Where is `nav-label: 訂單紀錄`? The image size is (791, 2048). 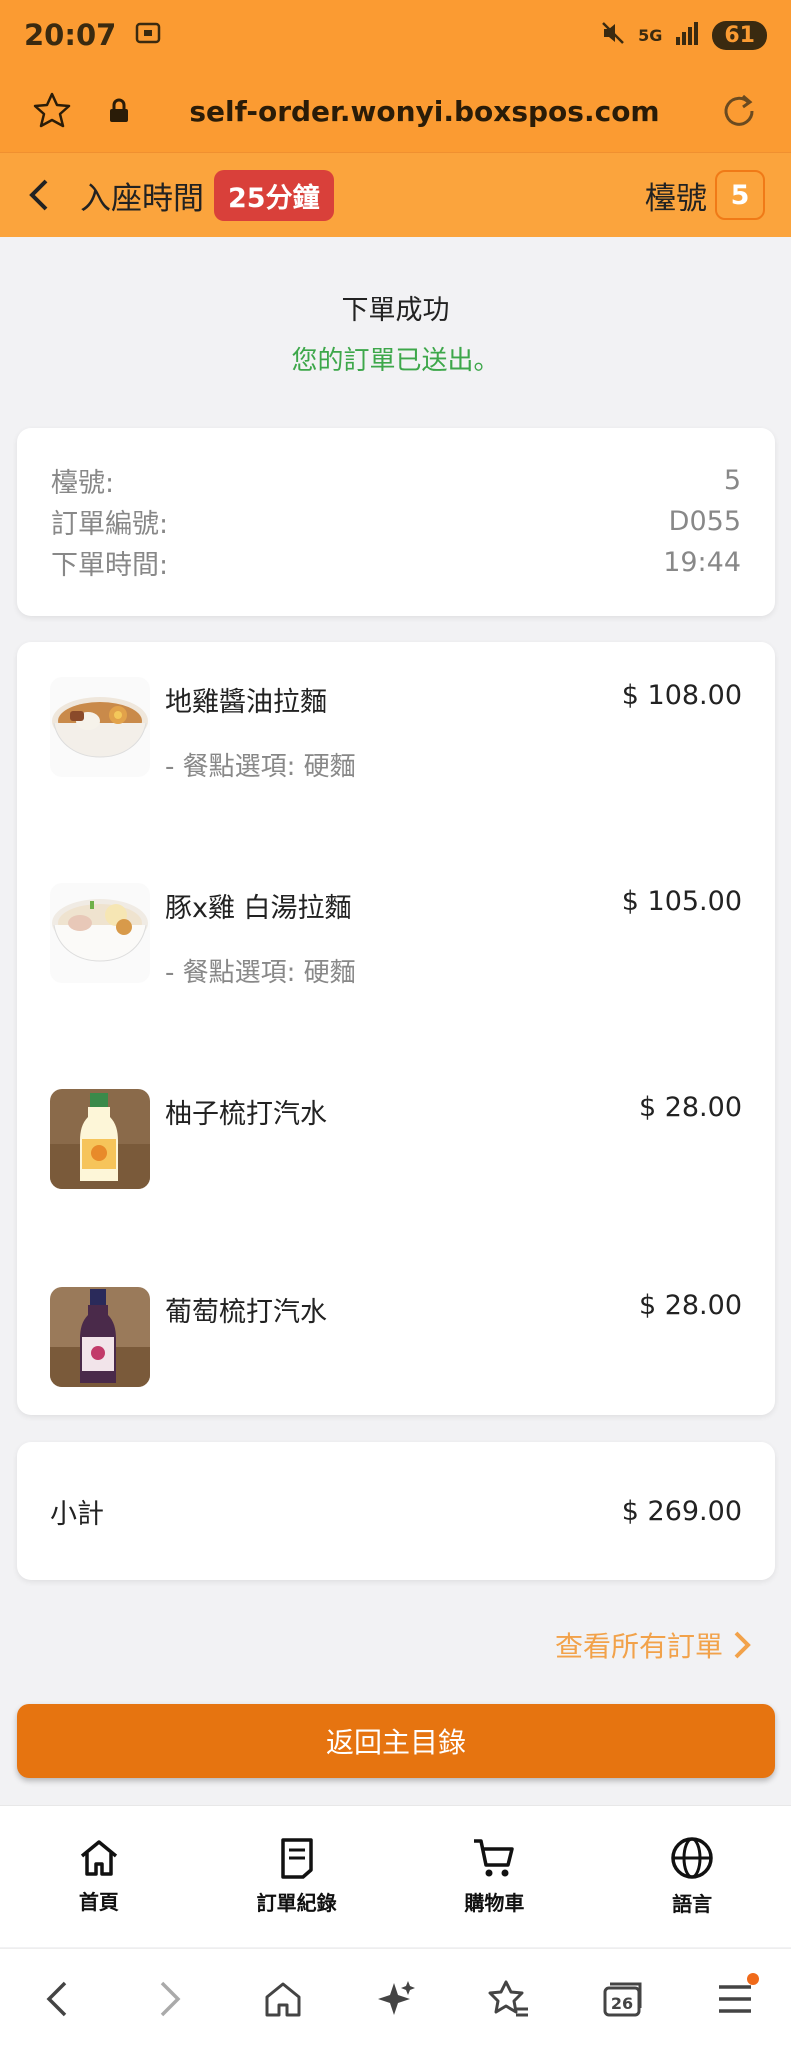 nav-label: 訂單紀錄 is located at coordinates (296, 1903).